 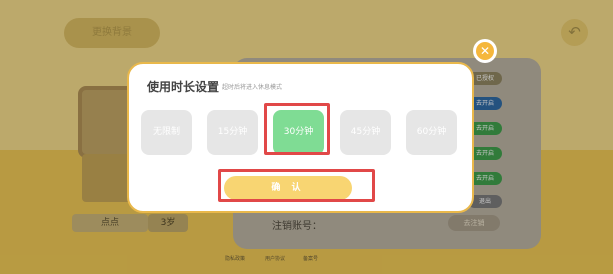 I want to click on close-icon: ✕, so click(x=485, y=51).